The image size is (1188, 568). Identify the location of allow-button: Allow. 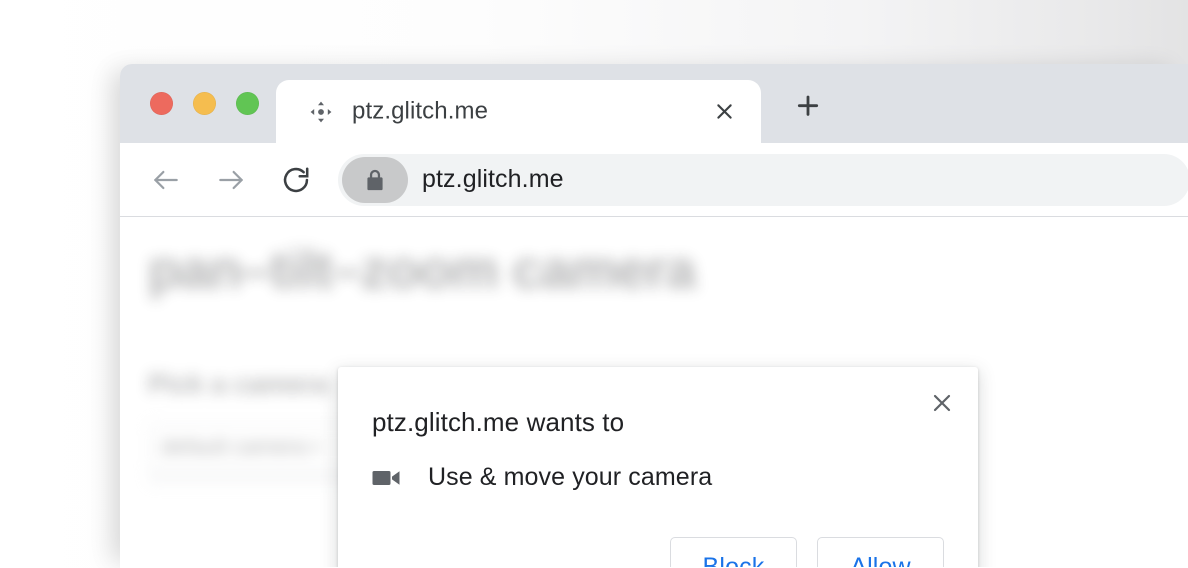
(880, 552).